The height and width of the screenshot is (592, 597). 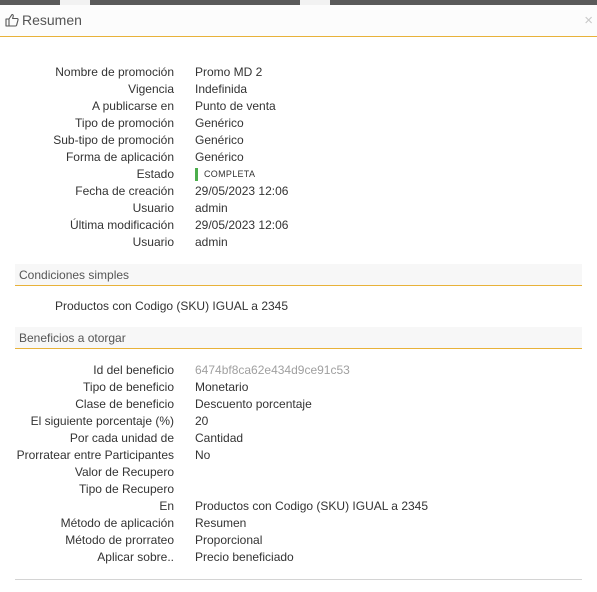 I want to click on field-value: Punto de venta, so click(x=235, y=106).